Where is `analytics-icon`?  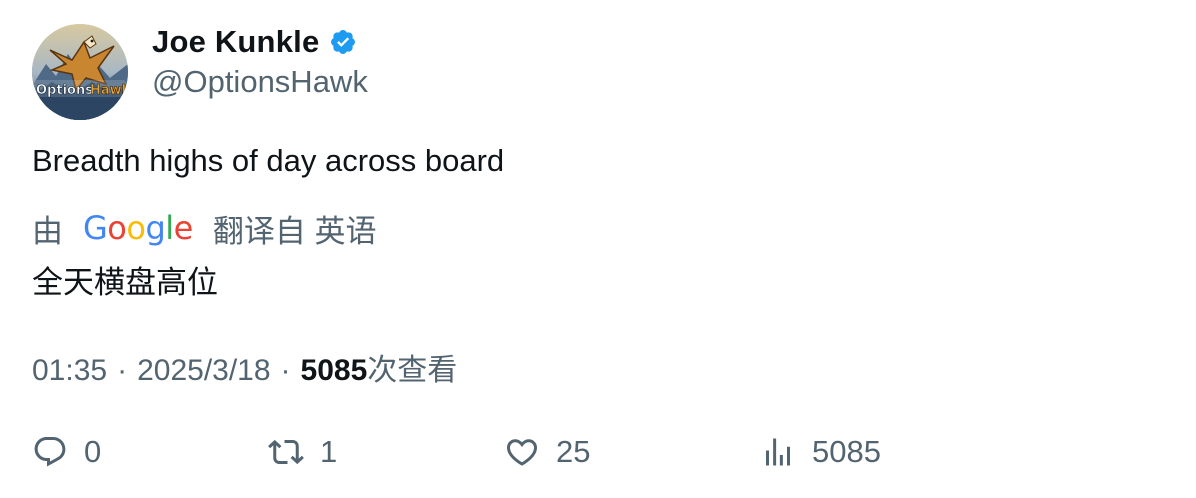 analytics-icon is located at coordinates (778, 452).